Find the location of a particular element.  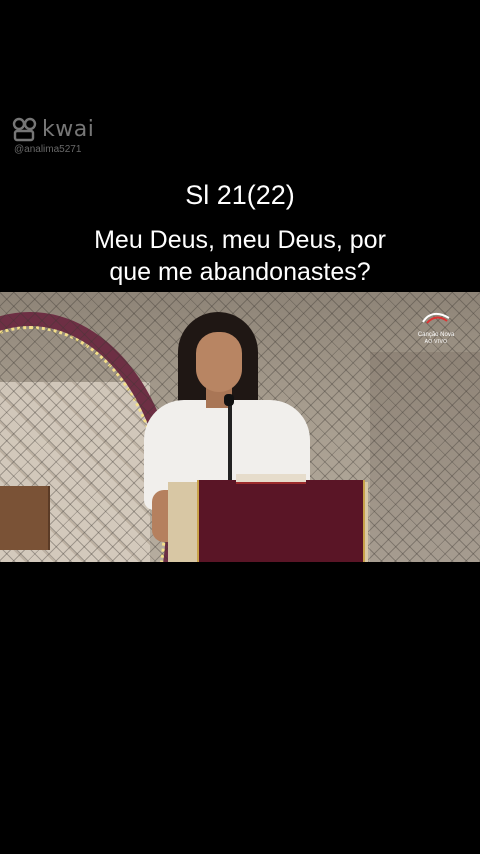

open-book is located at coordinates (271, 479).